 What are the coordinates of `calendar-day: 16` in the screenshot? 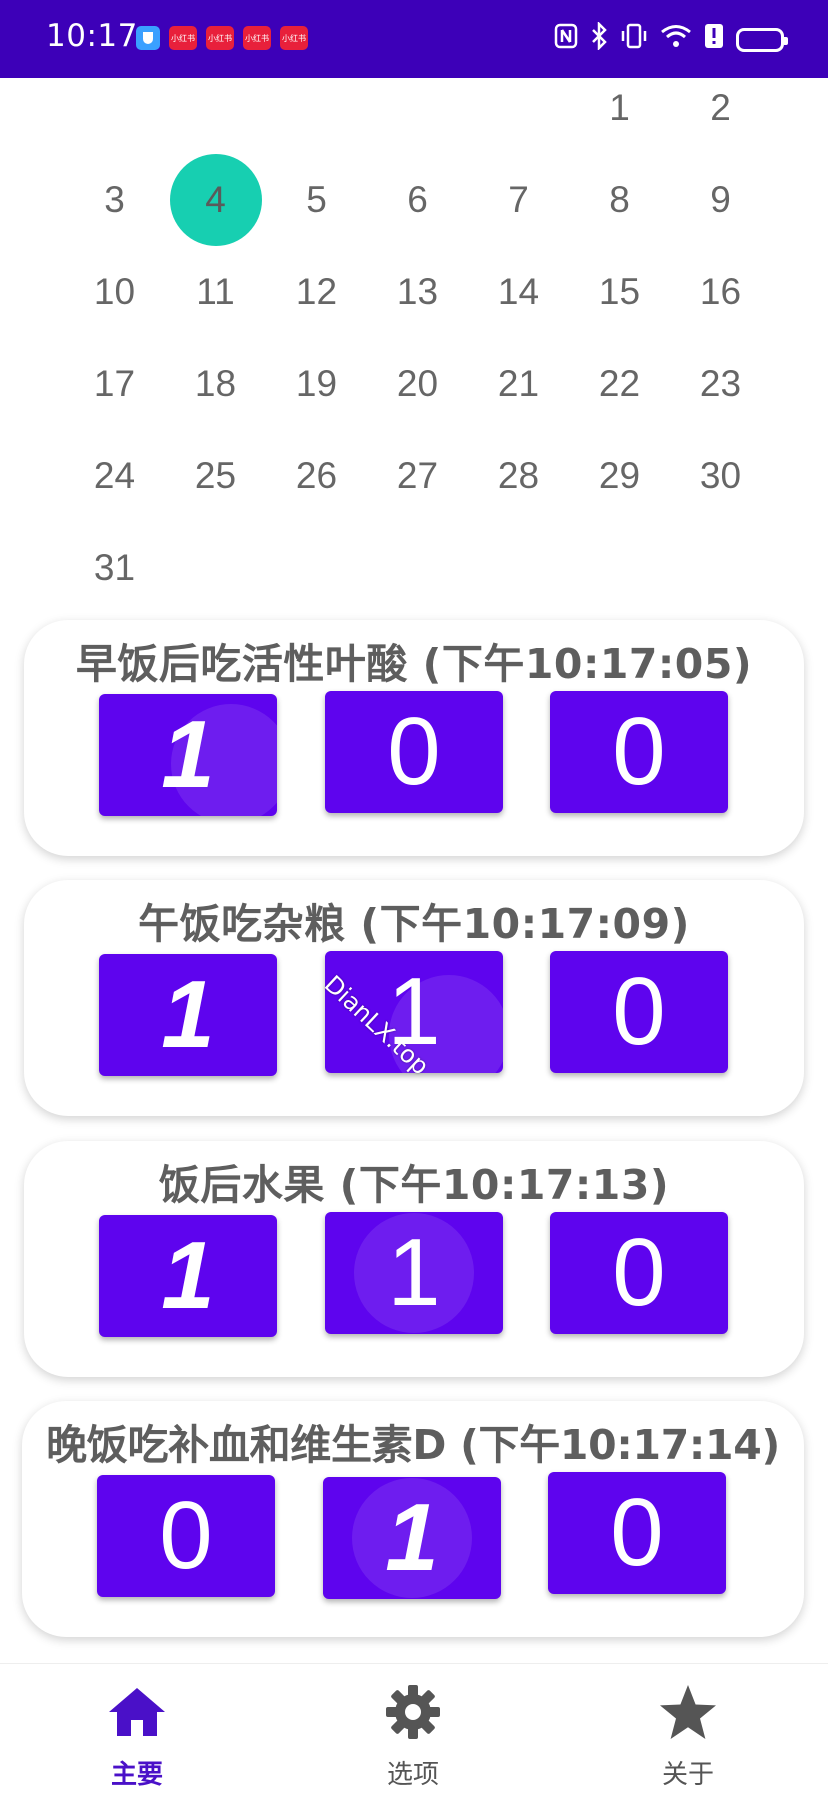 It's located at (720, 292).